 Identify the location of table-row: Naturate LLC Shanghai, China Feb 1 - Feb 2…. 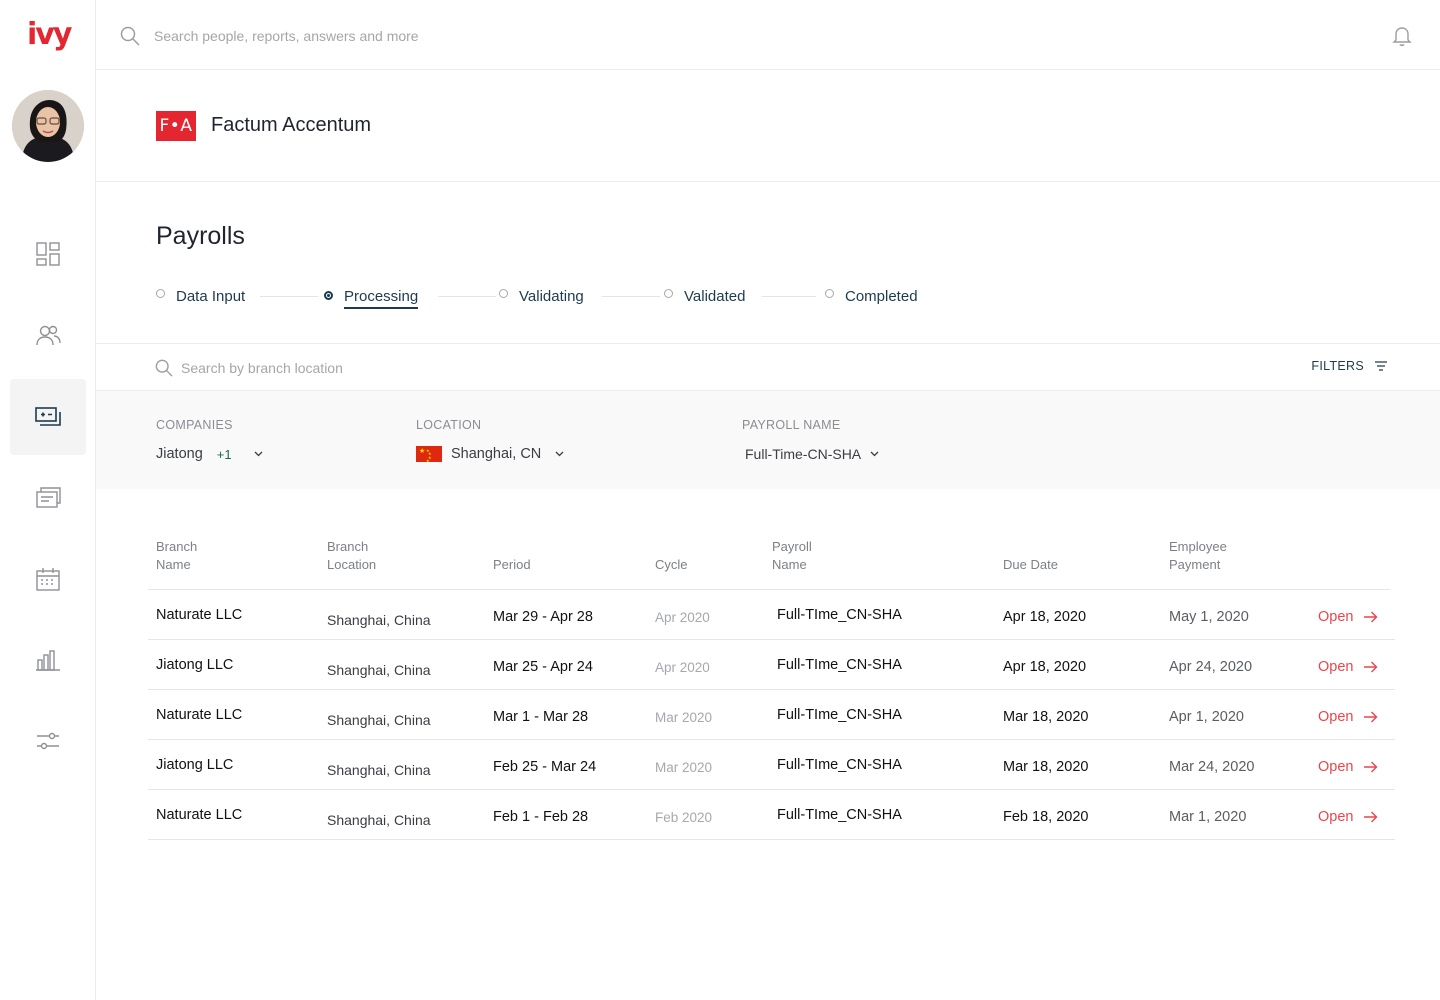
(771, 815).